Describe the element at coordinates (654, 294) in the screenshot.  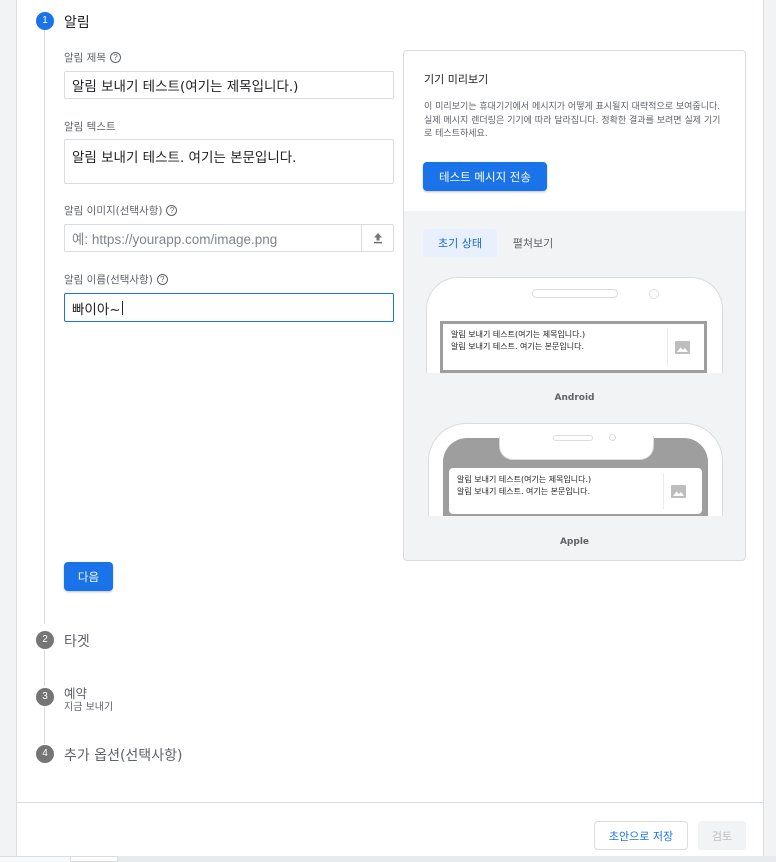
I see `android-camera` at that location.